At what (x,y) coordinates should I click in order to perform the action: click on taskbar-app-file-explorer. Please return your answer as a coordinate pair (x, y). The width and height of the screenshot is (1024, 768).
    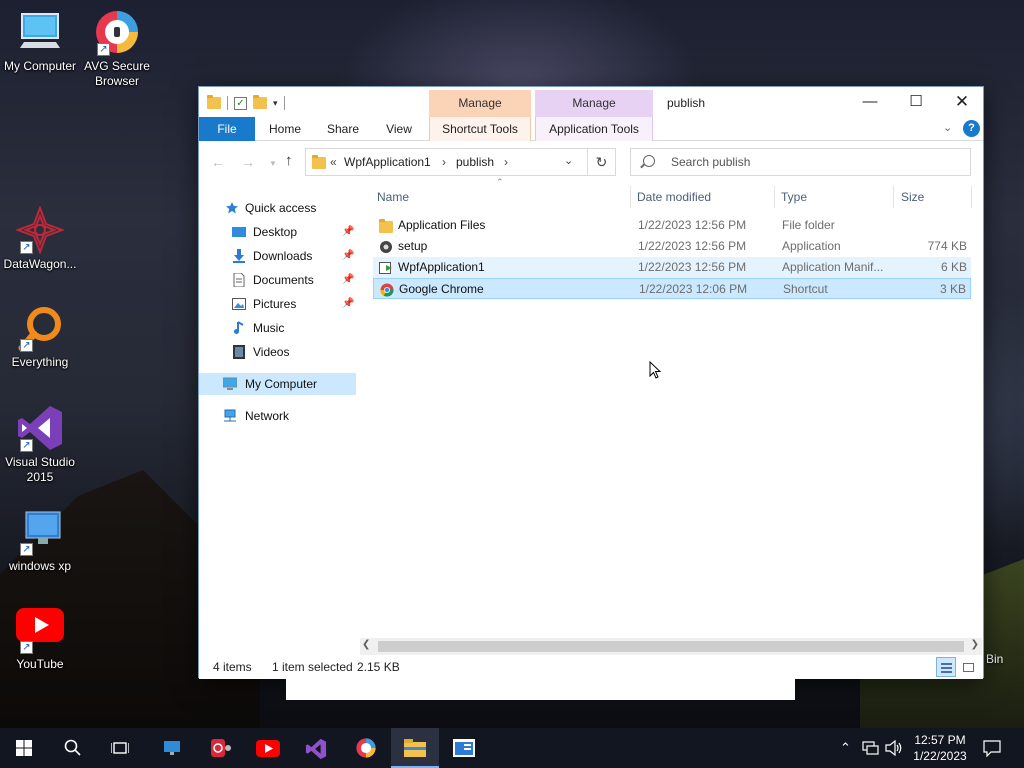
    Looking at the image, I should click on (415, 748).